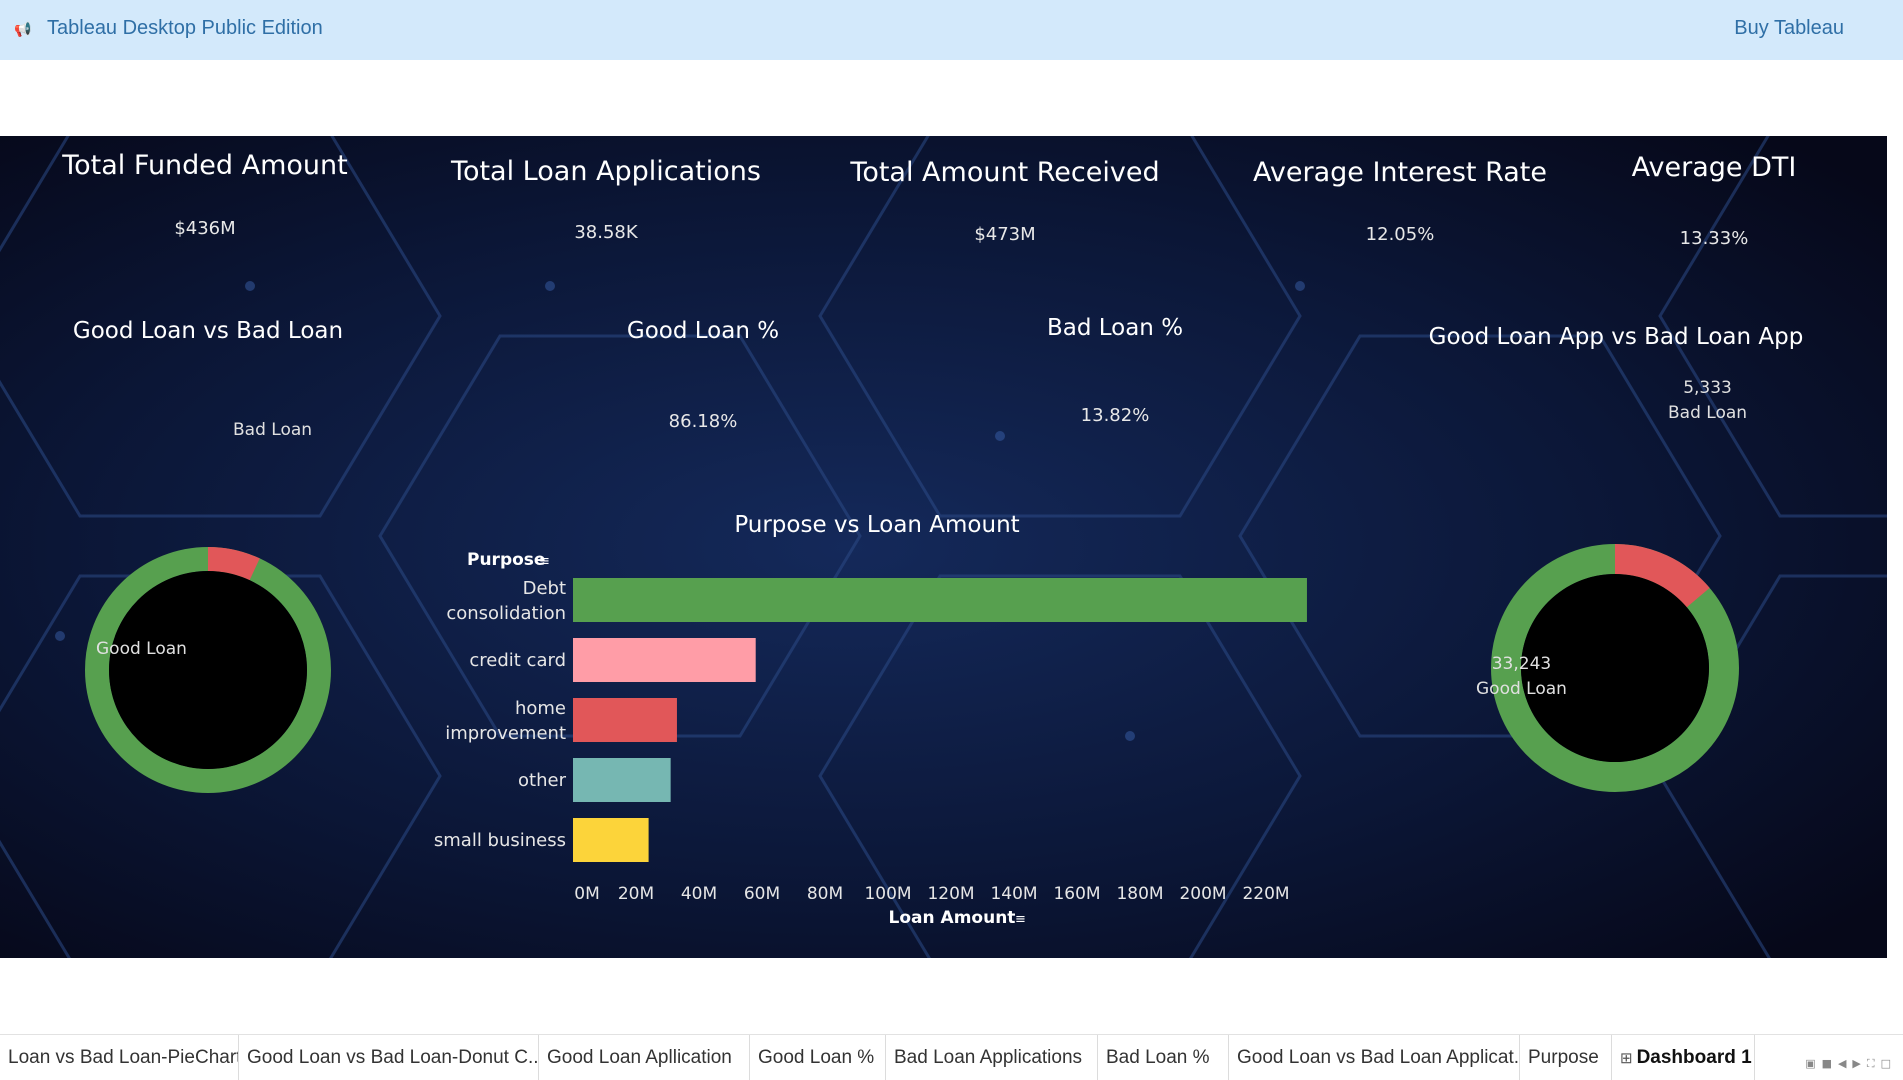  What do you see at coordinates (23, 30) in the screenshot?
I see `megaphone-icon: 📢` at bounding box center [23, 30].